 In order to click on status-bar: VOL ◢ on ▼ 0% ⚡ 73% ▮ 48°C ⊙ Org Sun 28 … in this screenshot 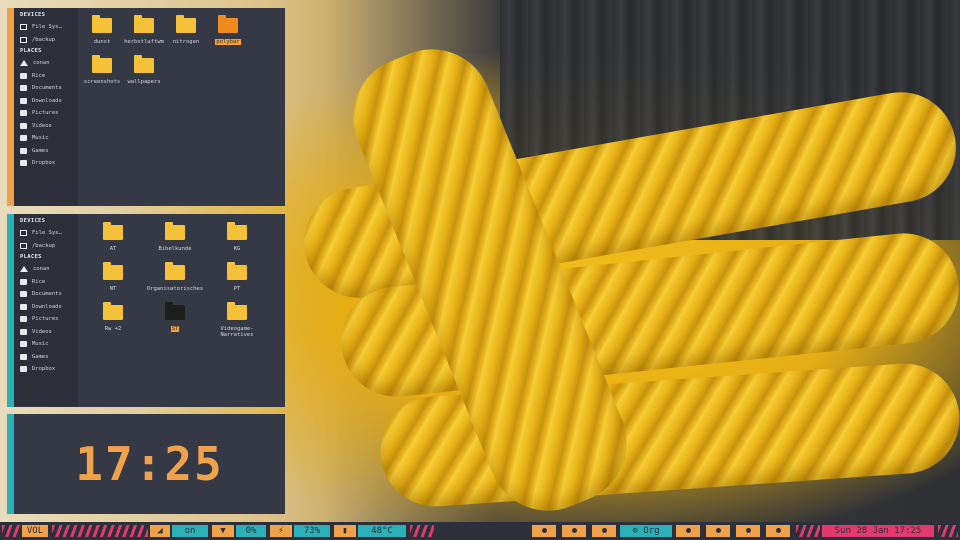, I will do `click(480, 531)`.